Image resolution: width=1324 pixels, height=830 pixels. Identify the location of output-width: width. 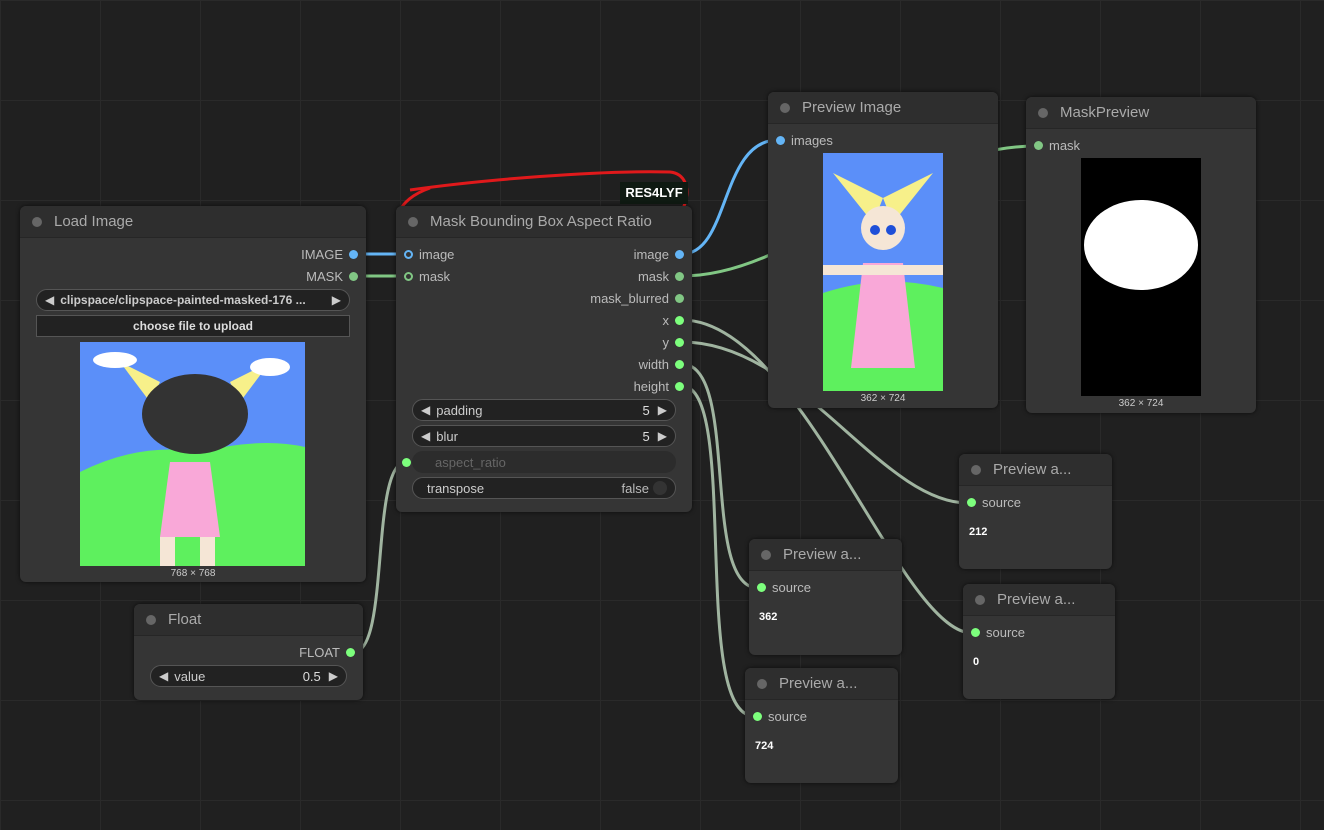
(661, 364).